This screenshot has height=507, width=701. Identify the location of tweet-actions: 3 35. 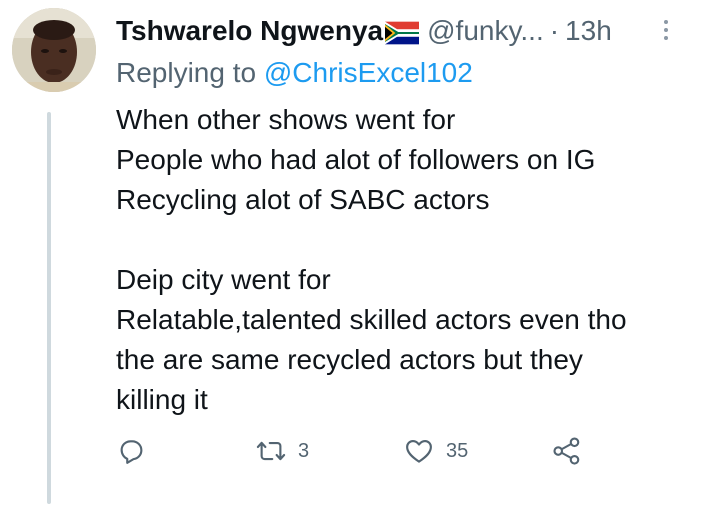
(396, 451).